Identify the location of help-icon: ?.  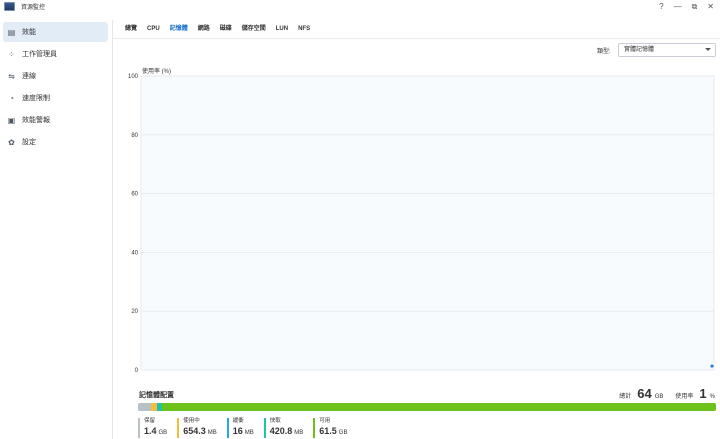
(661, 6).